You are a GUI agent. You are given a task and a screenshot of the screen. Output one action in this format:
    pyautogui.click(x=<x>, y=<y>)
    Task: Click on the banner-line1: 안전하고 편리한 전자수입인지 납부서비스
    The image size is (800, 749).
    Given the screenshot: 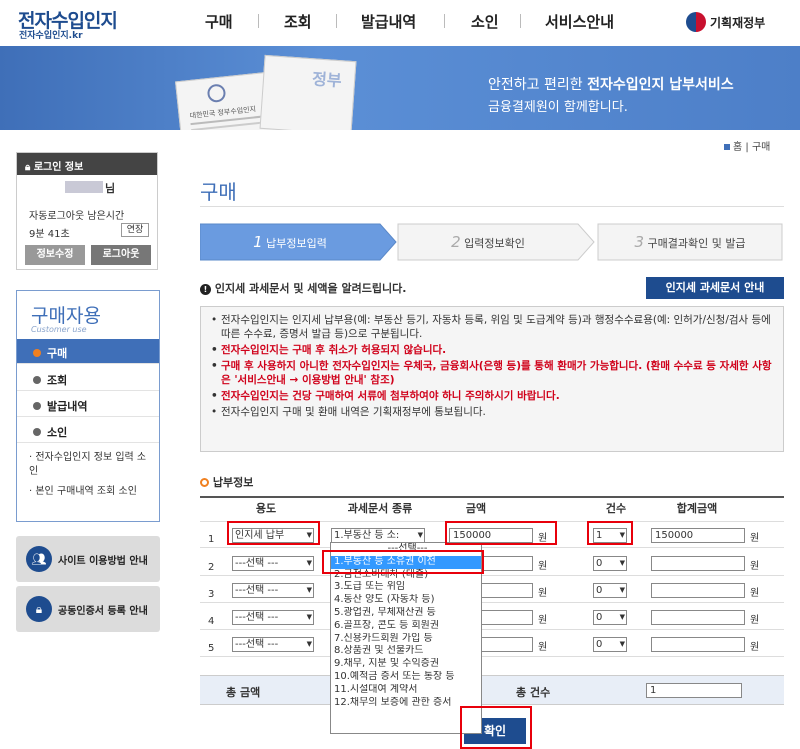 What is the action you would take?
    pyautogui.click(x=611, y=85)
    